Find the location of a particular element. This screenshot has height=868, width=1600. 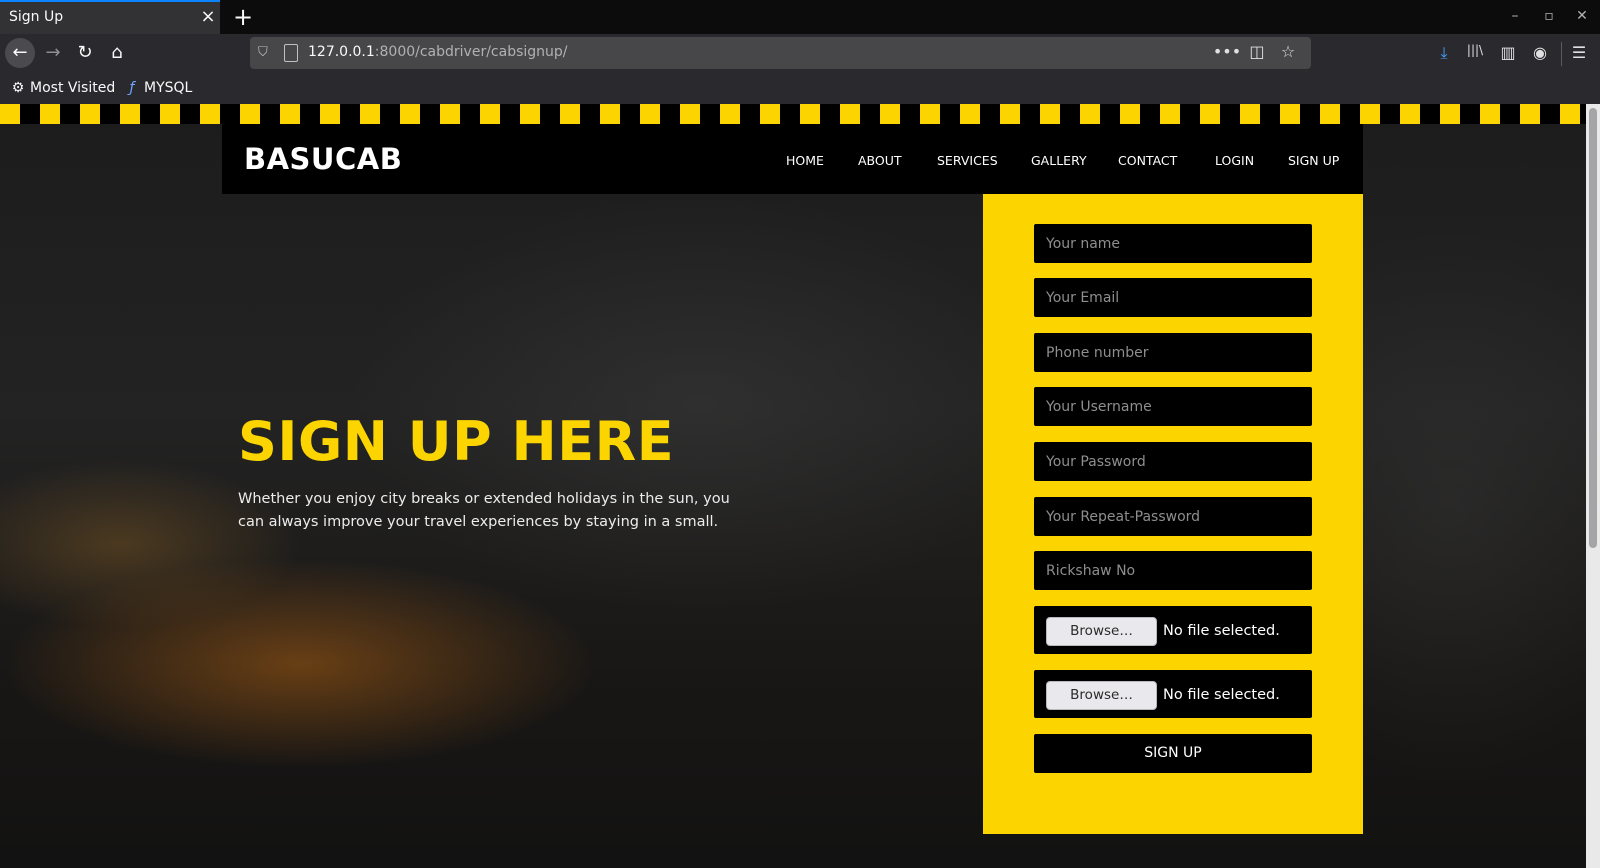

nav-gallery: GALLERY is located at coordinates (1059, 160).